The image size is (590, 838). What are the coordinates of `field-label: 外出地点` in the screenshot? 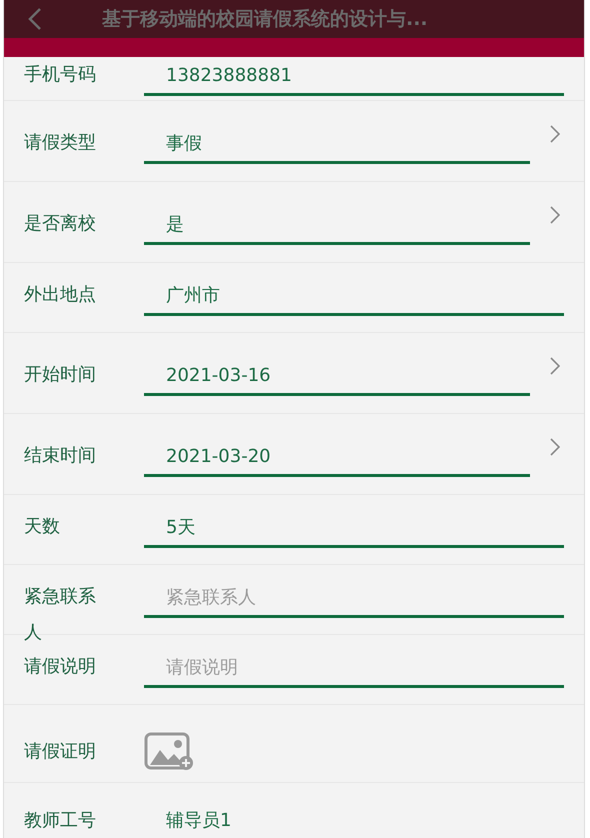 It's located at (60, 295).